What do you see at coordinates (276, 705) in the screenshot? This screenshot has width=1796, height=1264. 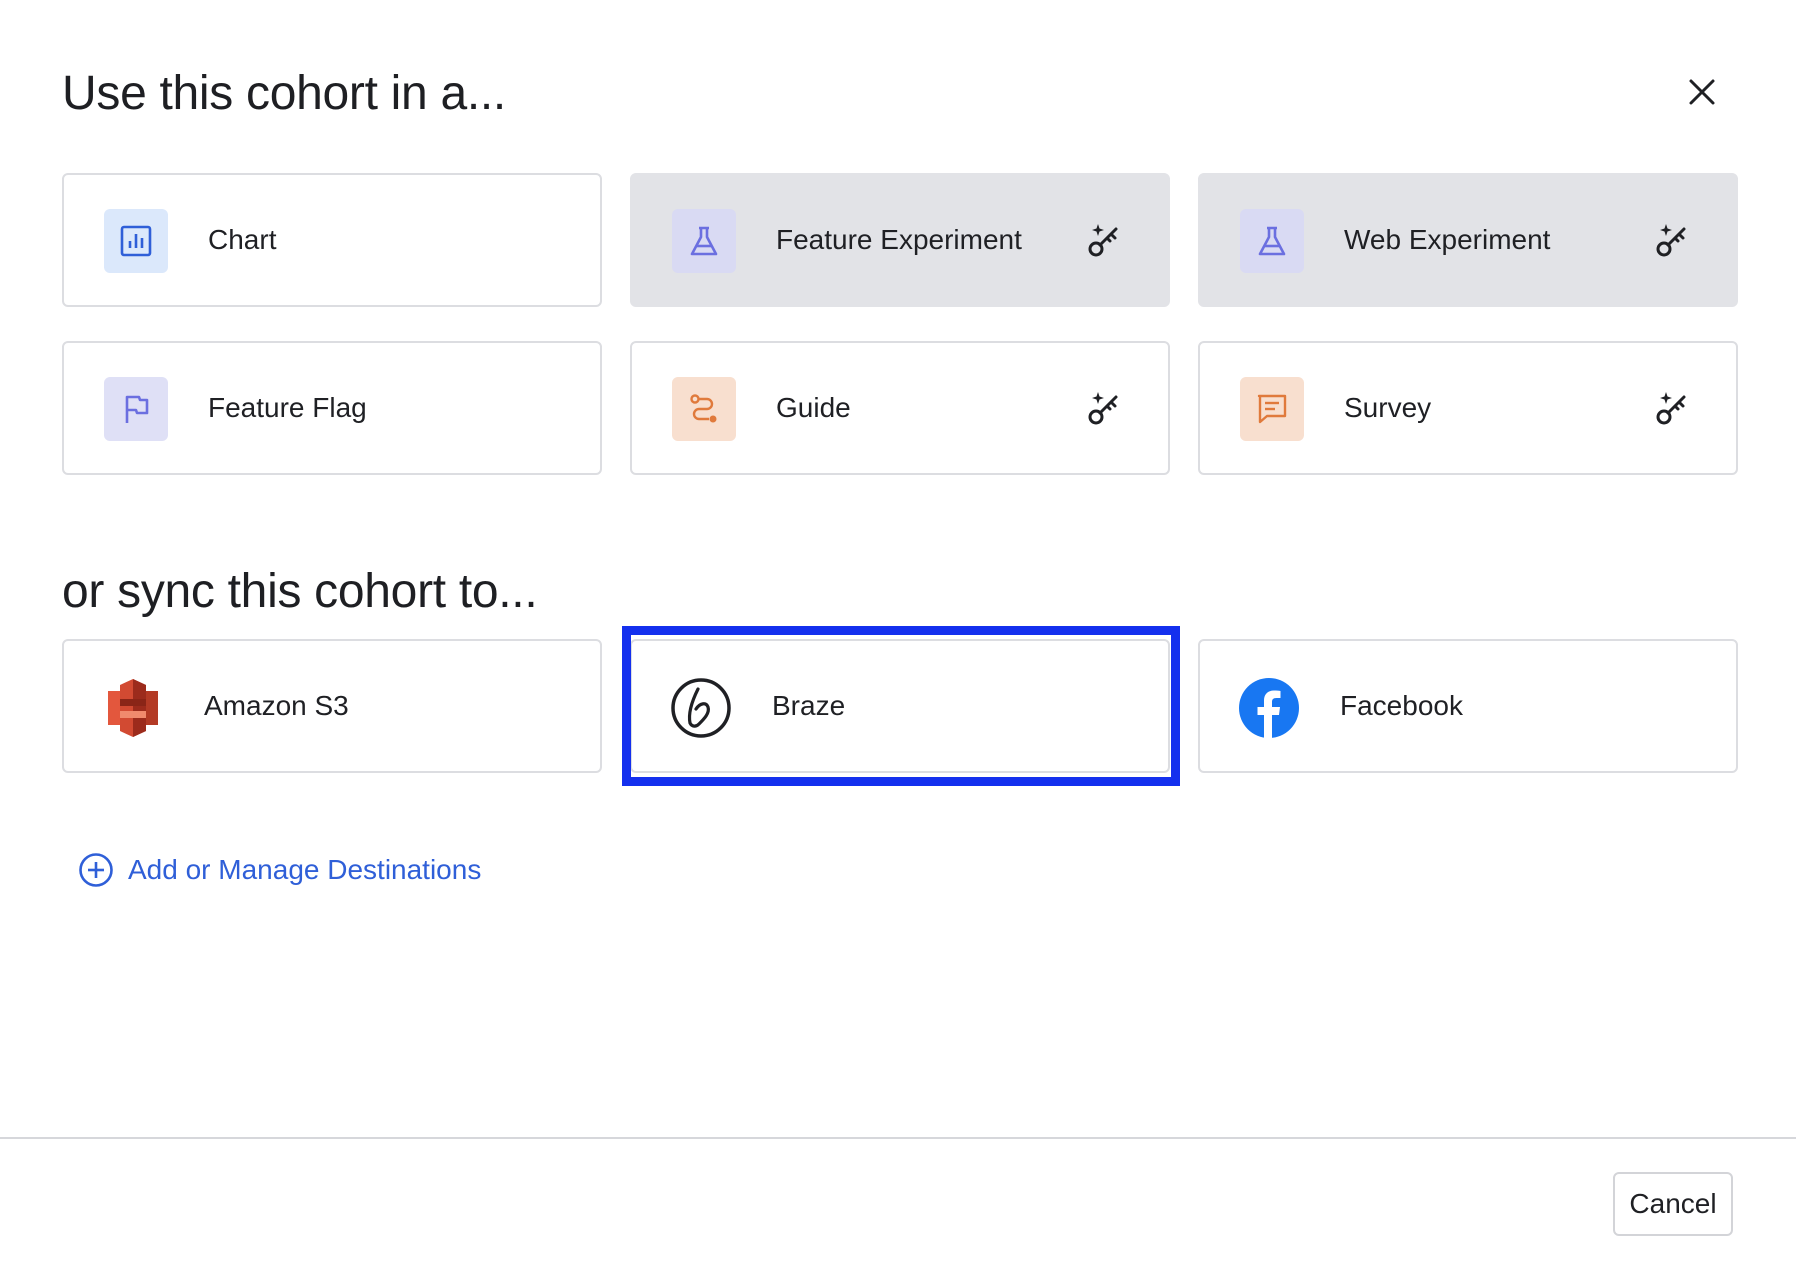 I see `amazon-s3-label: Amazon S3` at bounding box center [276, 705].